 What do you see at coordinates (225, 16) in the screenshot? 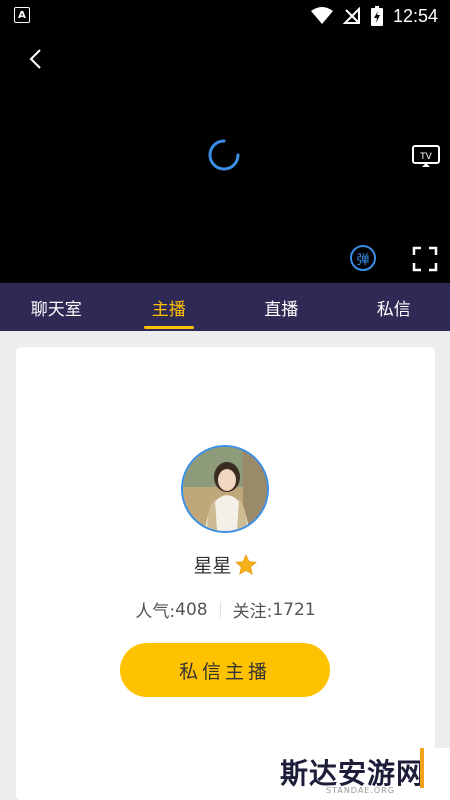
I see `status-bar: A 12:54` at bounding box center [225, 16].